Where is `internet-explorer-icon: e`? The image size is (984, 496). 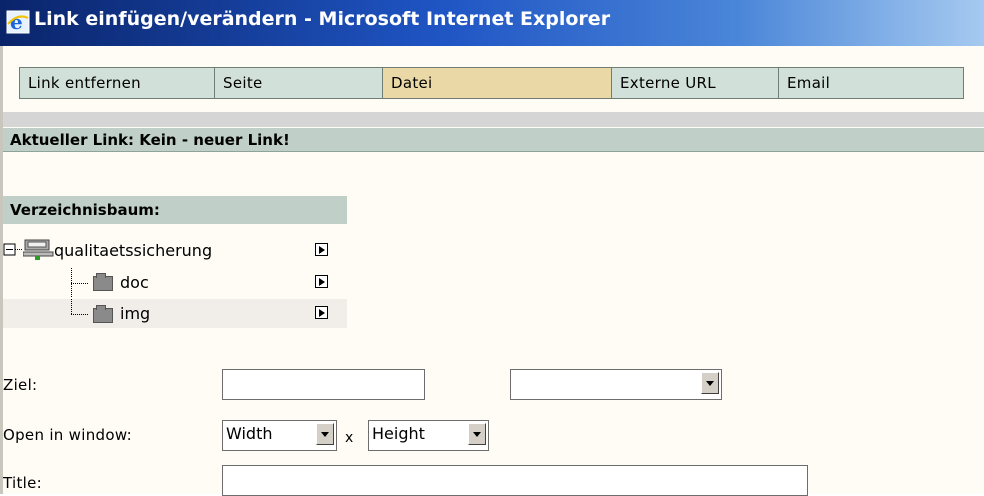 internet-explorer-icon: e is located at coordinates (18, 22).